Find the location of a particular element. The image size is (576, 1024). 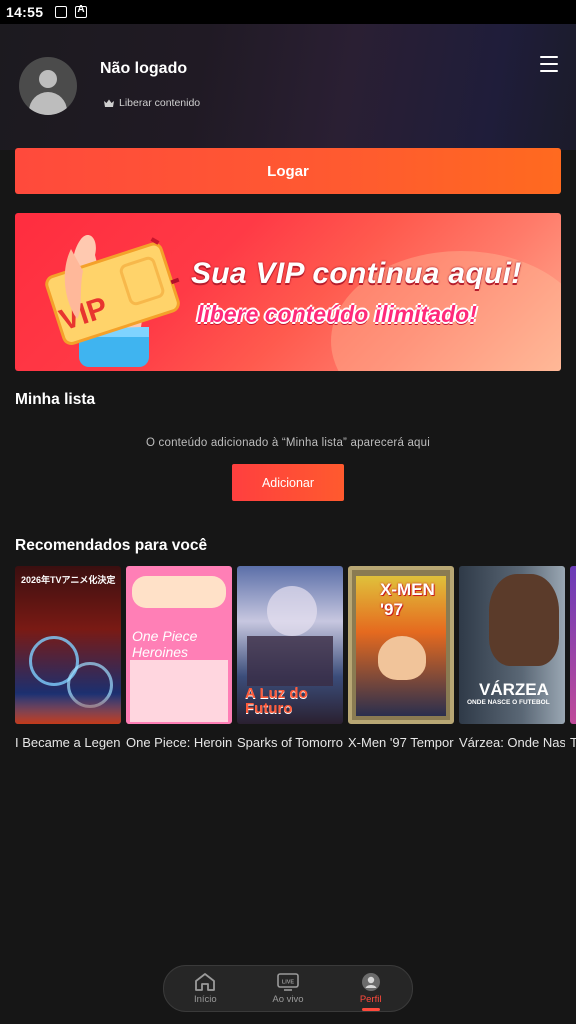

vip-banner-title: Sua VIP continua aqui! is located at coordinates (356, 273).